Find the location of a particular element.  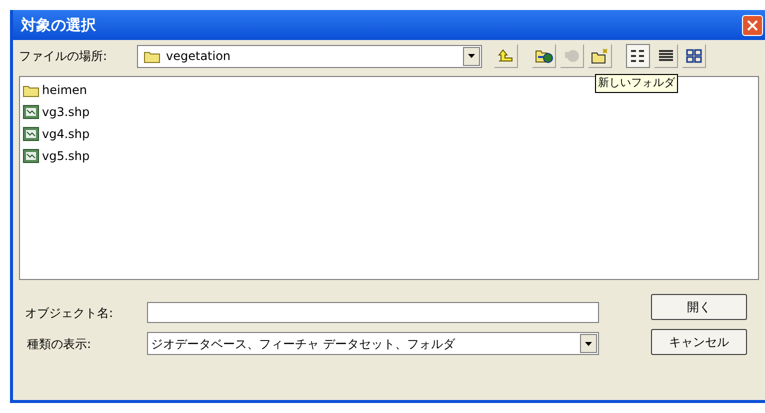

file-type-value: ジオデータベース、フィーチャ データセット、フォルダ is located at coordinates (303, 344).